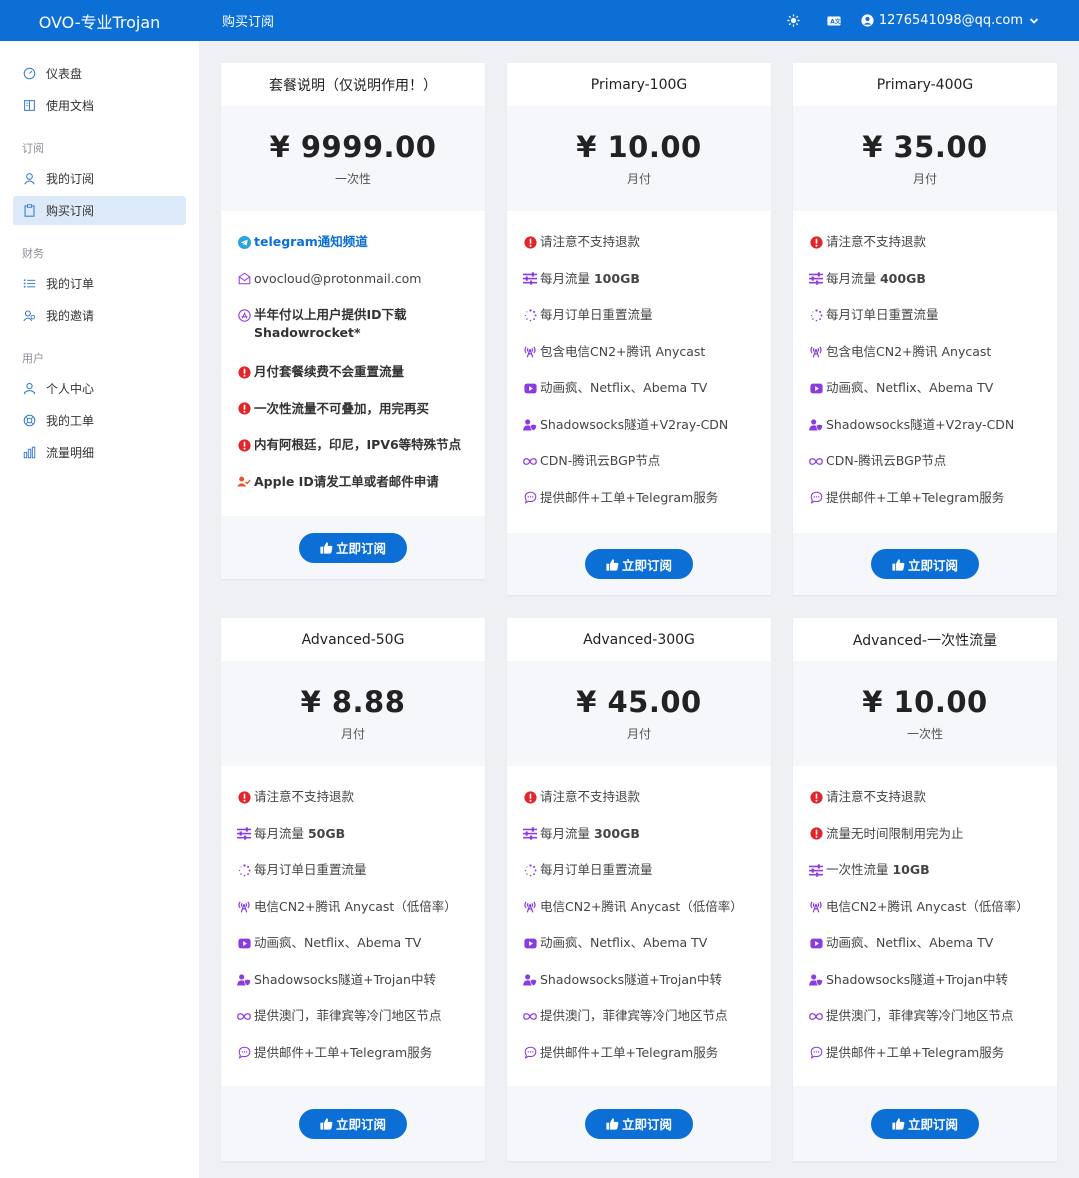 The image size is (1079, 1178). I want to click on feature-item: 请注意不支持退款, so click(639, 806).